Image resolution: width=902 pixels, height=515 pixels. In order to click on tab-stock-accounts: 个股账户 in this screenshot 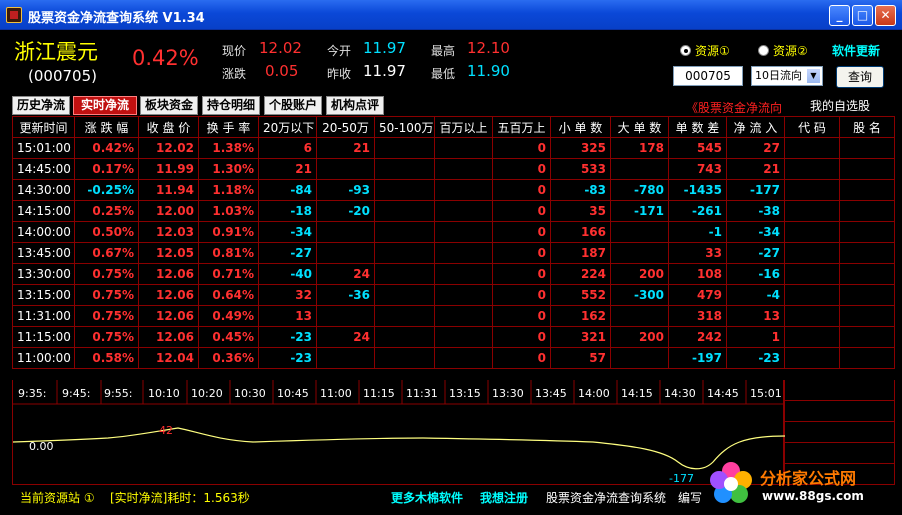, I will do `click(293, 105)`.